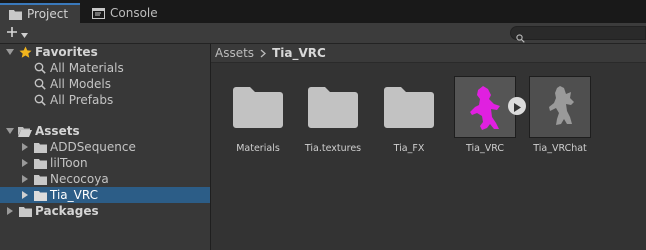 The image size is (646, 250). What do you see at coordinates (578, 34) in the screenshot?
I see `search-input` at bounding box center [578, 34].